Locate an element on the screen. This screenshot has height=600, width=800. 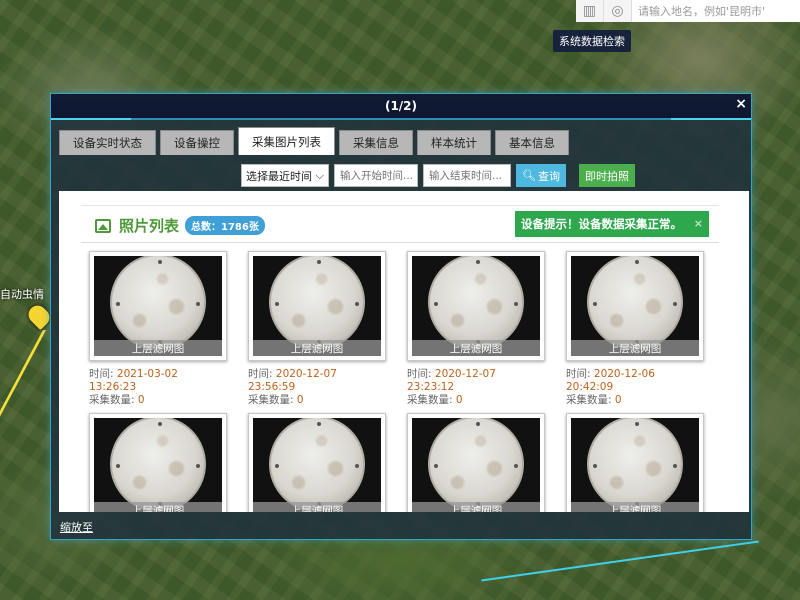
start-time-input is located at coordinates (376, 175).